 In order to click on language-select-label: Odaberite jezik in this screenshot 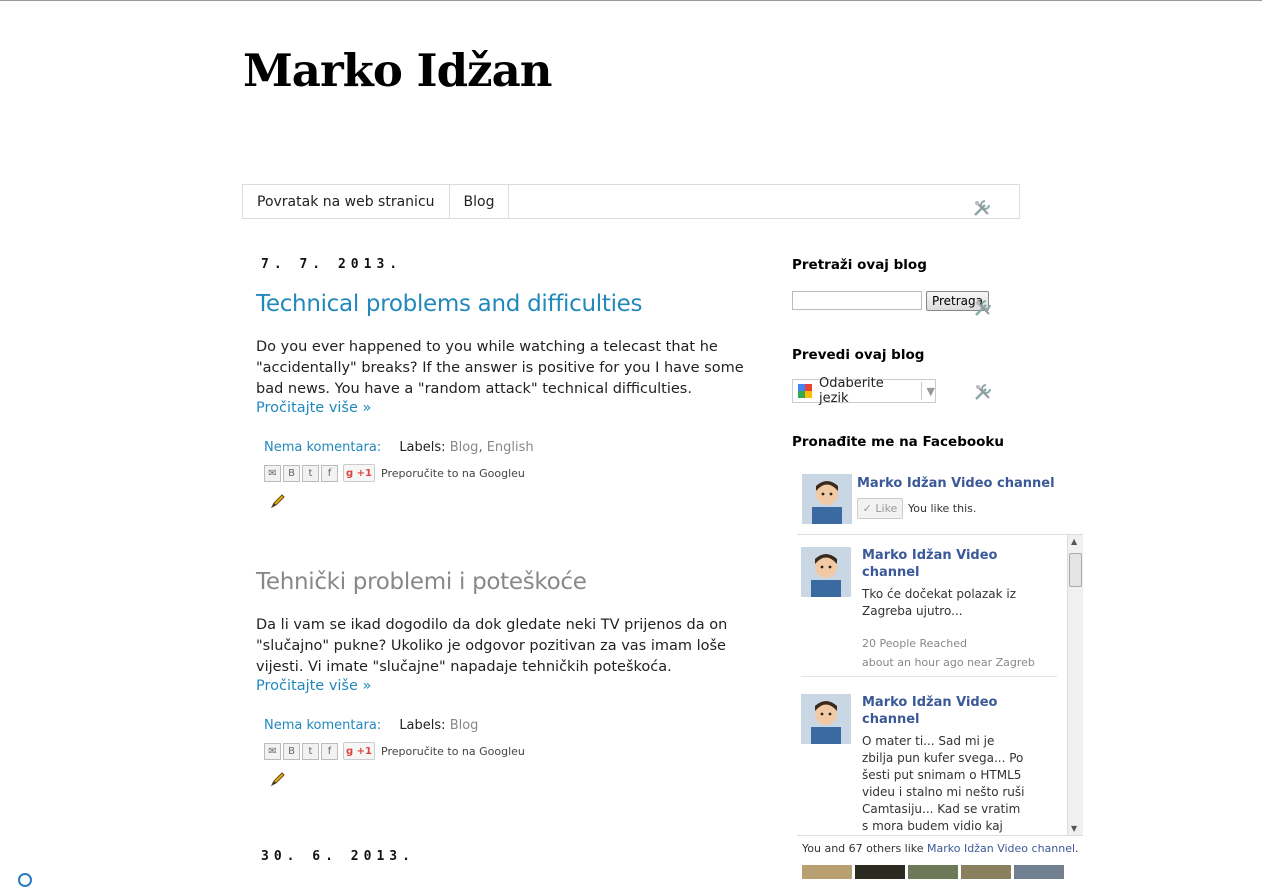, I will do `click(851, 391)`.